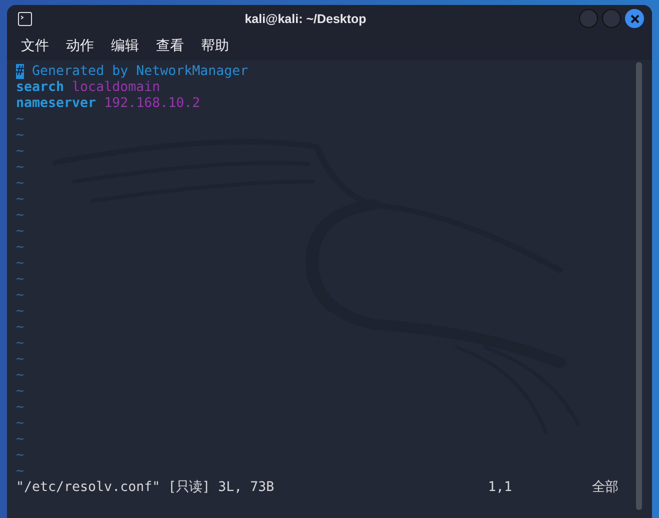  I want to click on menu-item: 文件, so click(35, 46).